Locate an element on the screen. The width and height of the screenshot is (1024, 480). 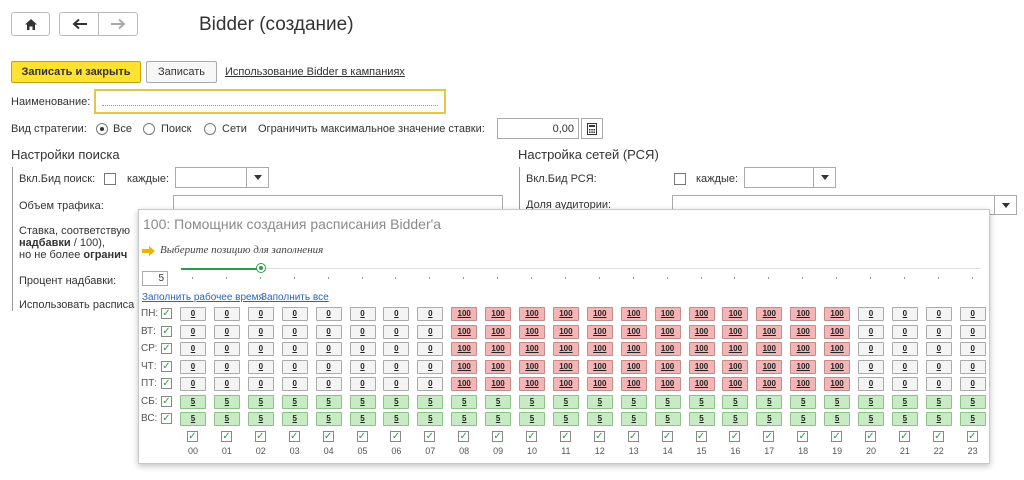
save-and-close-button: Записать и закрыть is located at coordinates (76, 72).